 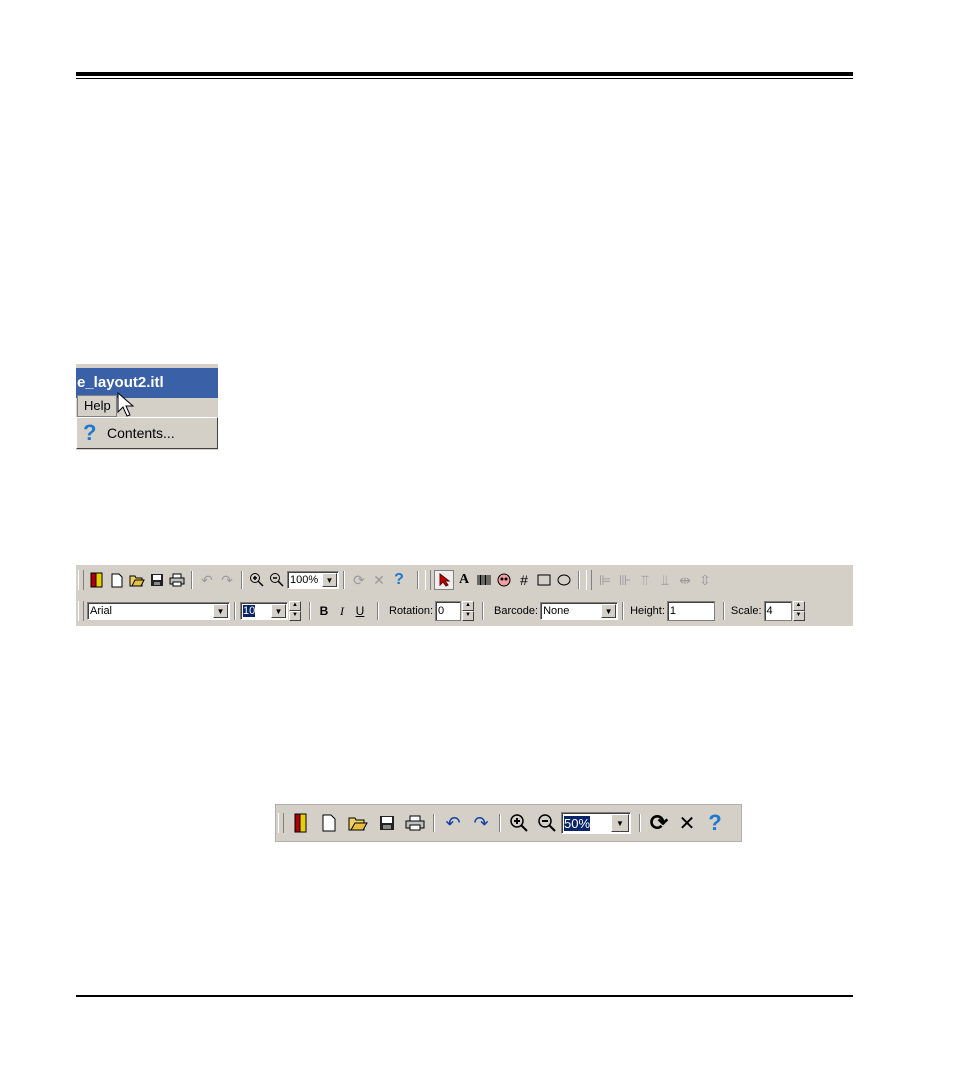 I want to click on ellipse-tool-icon, so click(x=564, y=580).